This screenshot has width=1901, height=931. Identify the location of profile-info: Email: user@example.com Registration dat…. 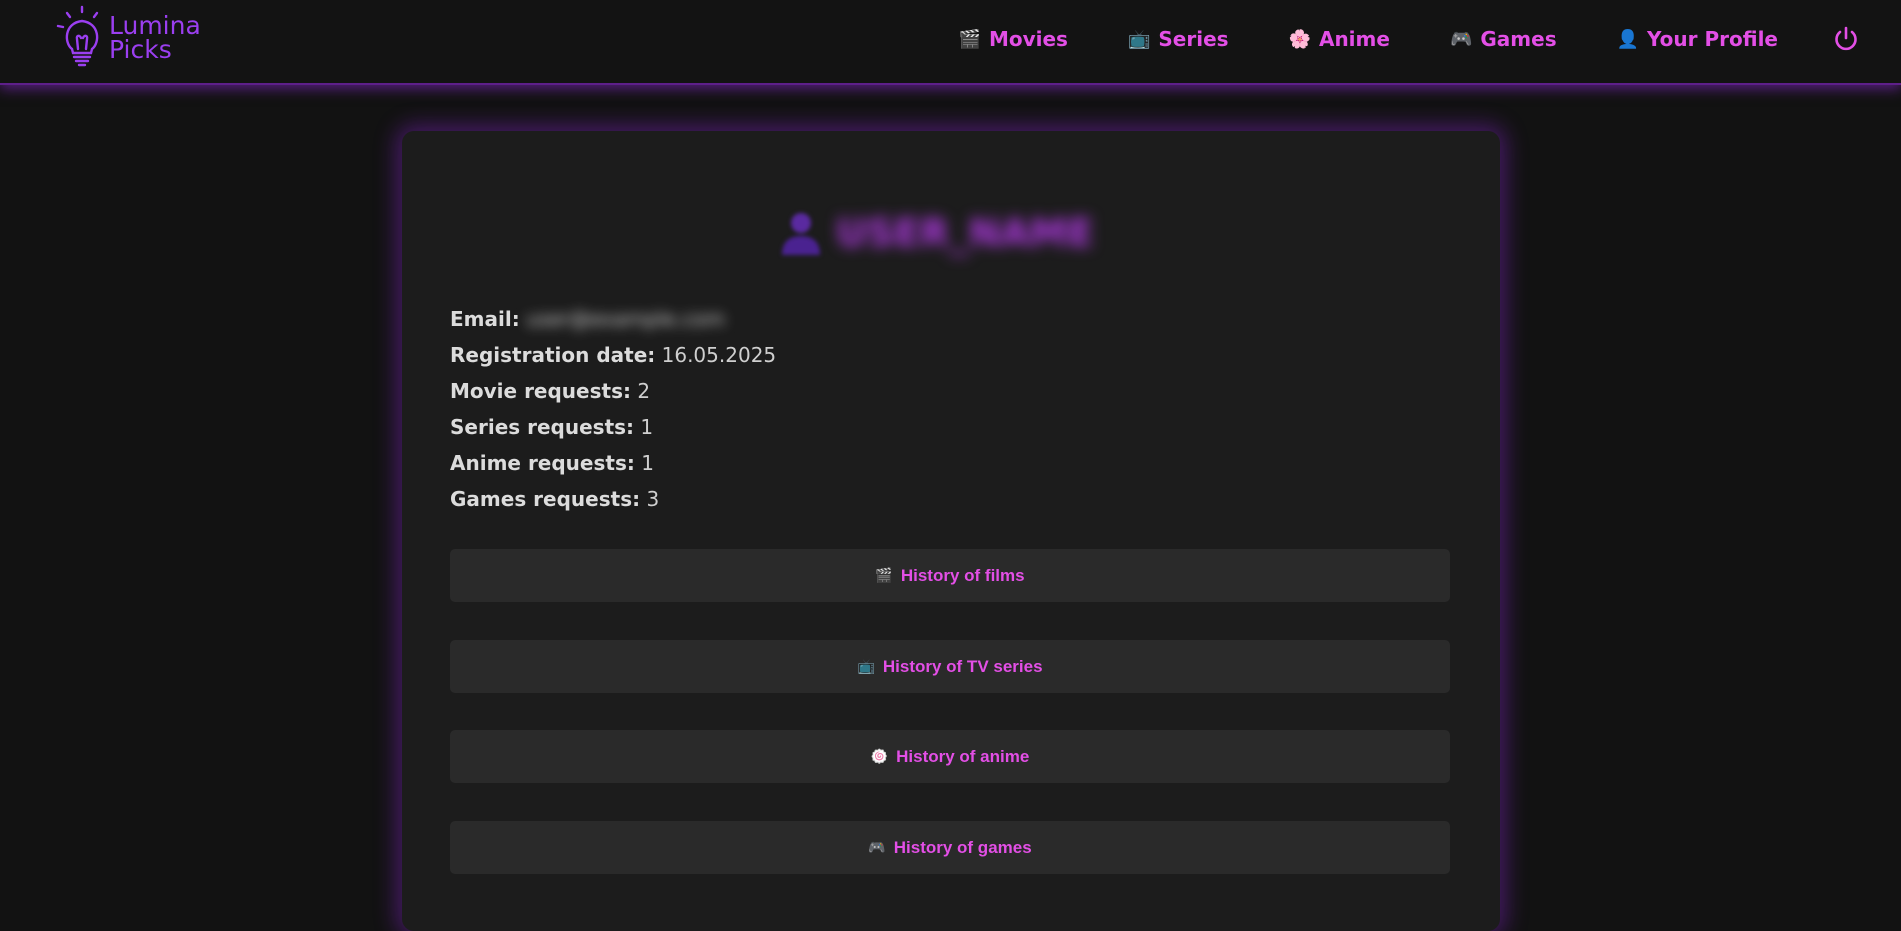
(613, 409).